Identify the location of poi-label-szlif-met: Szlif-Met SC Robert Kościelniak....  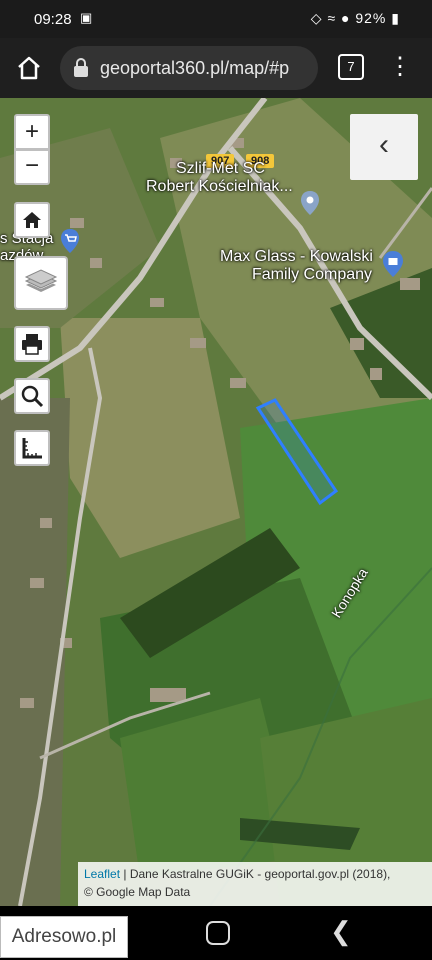
(219, 178).